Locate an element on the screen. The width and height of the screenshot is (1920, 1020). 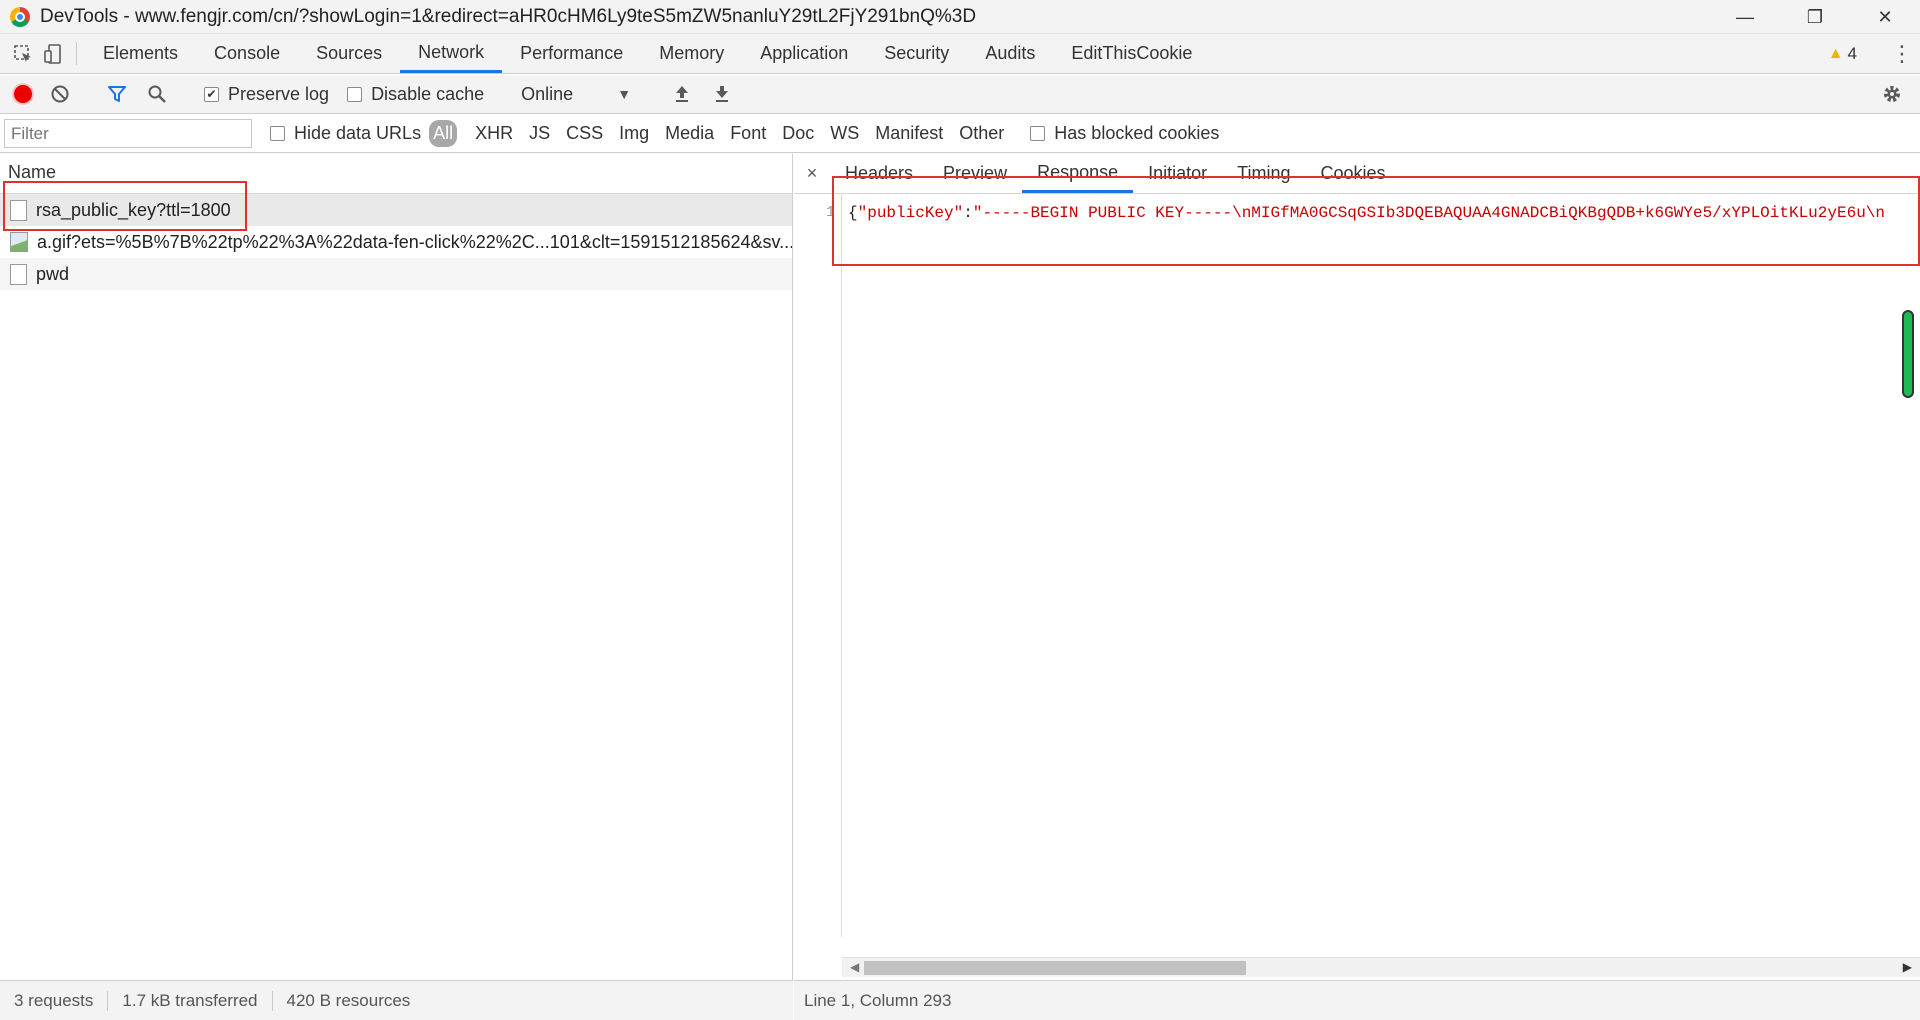
image-icon is located at coordinates (19, 242).